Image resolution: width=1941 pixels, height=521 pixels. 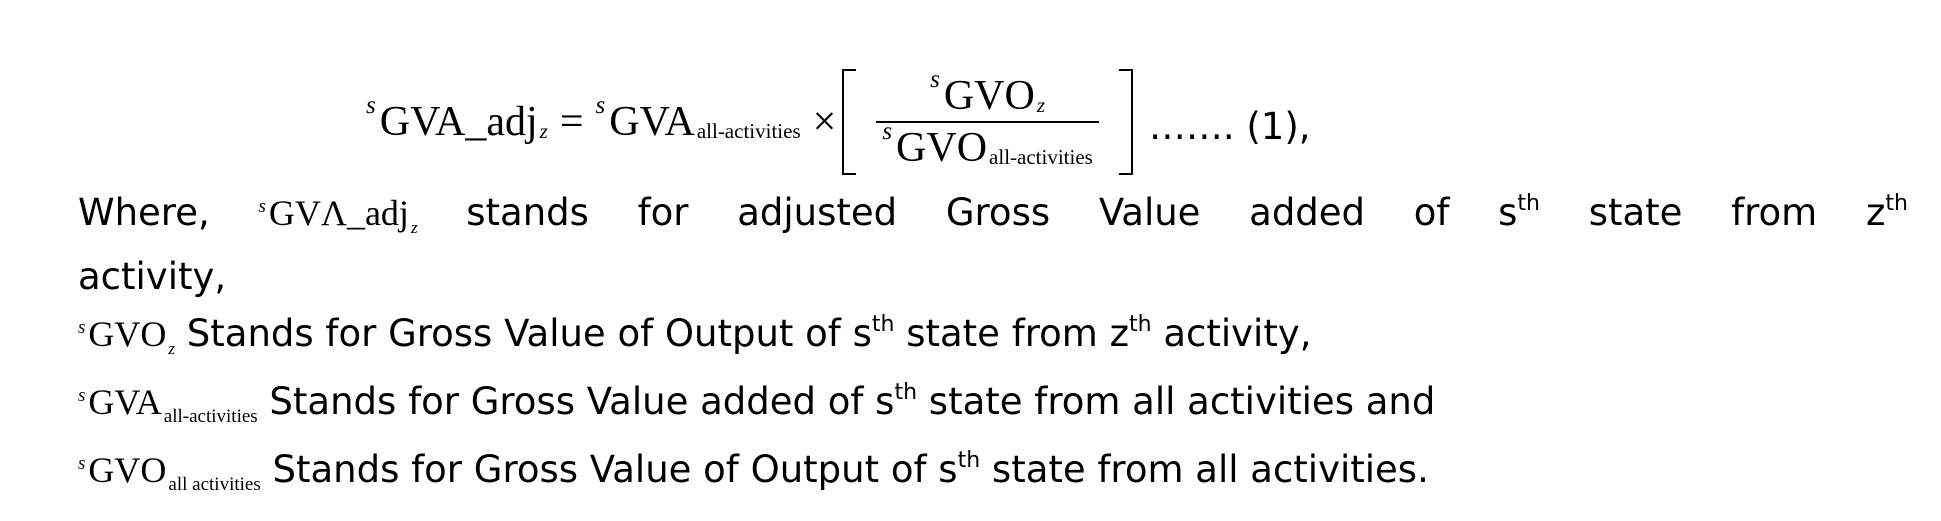 What do you see at coordinates (1176, 401) in the screenshot?
I see `text-segment: state from all activities and` at bounding box center [1176, 401].